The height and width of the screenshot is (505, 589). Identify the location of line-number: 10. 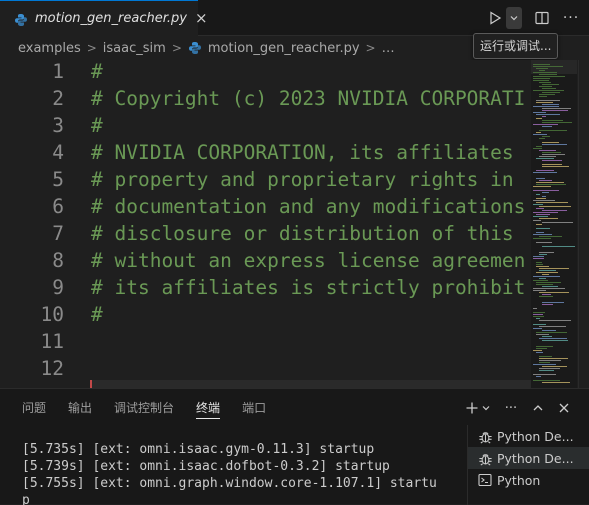
(52, 314).